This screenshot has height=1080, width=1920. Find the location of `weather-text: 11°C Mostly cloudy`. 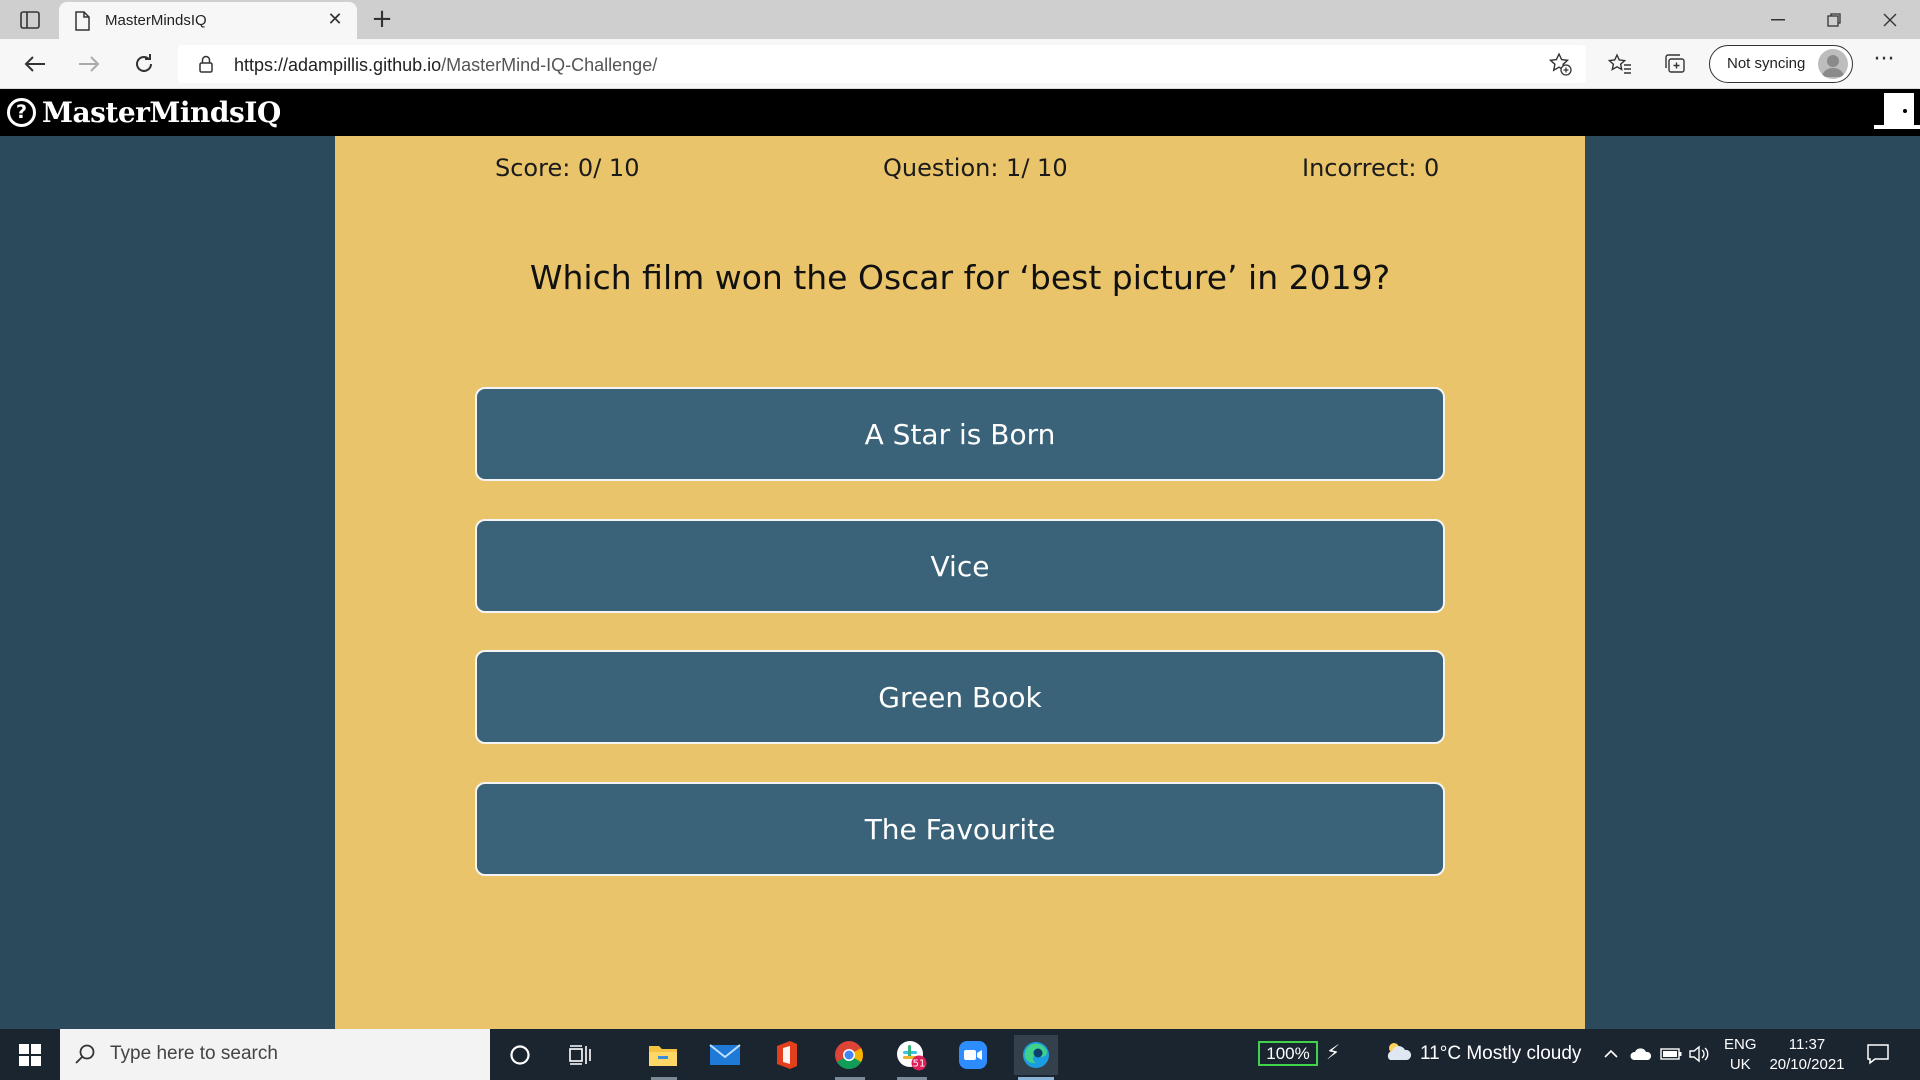

weather-text: 11°C Mostly cloudy is located at coordinates (1501, 1053).